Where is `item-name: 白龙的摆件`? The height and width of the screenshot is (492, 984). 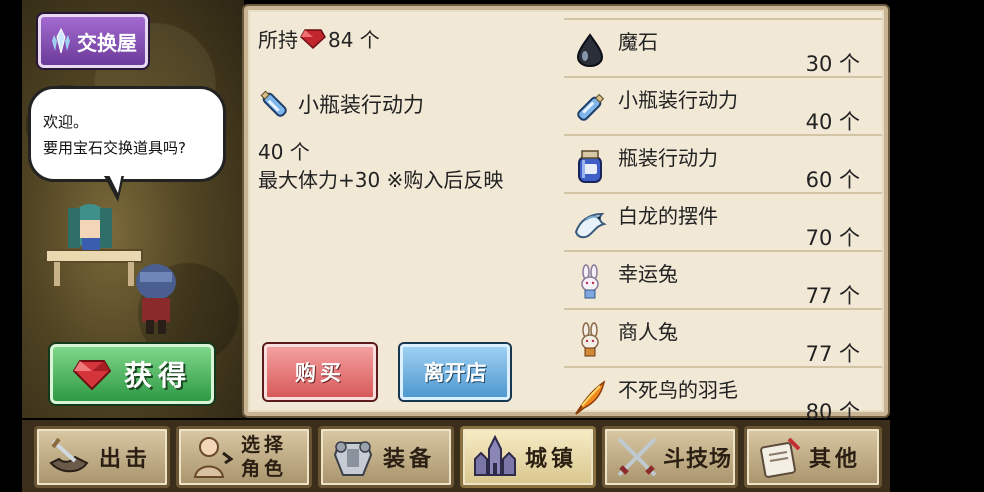 item-name: 白龙的摆件 is located at coordinates (668, 216).